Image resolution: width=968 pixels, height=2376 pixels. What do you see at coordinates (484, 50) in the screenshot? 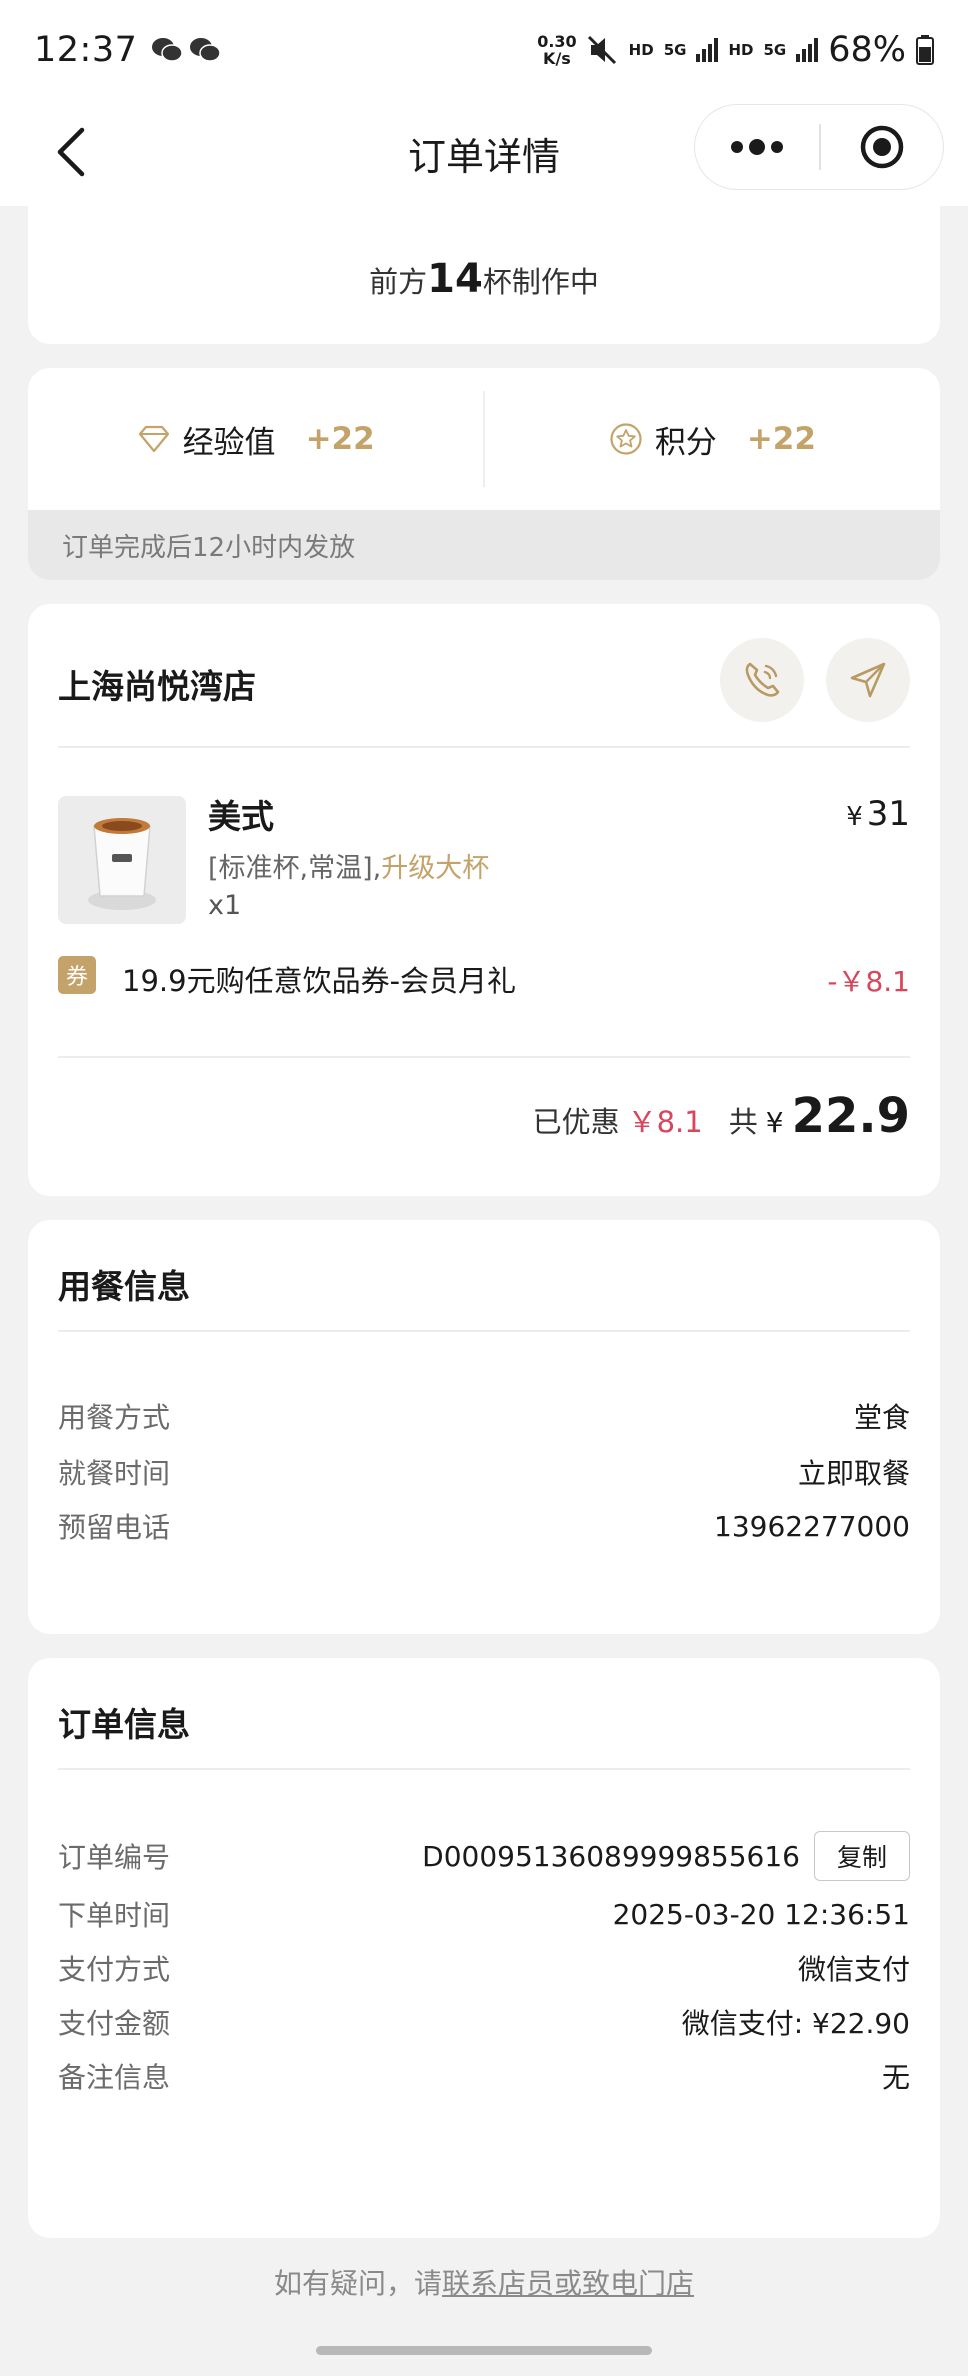
I see `status-bar: 12:37 0.30 K/s HD 5G HD 5G 68%` at bounding box center [484, 50].